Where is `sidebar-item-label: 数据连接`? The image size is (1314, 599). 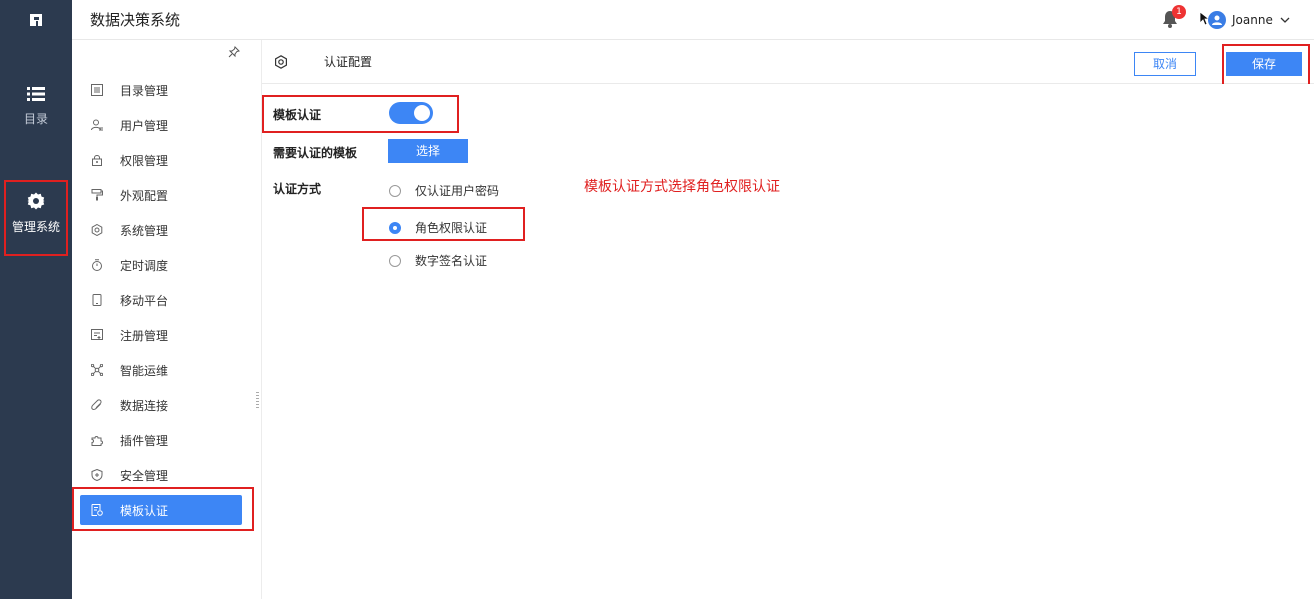 sidebar-item-label: 数据连接 is located at coordinates (144, 405).